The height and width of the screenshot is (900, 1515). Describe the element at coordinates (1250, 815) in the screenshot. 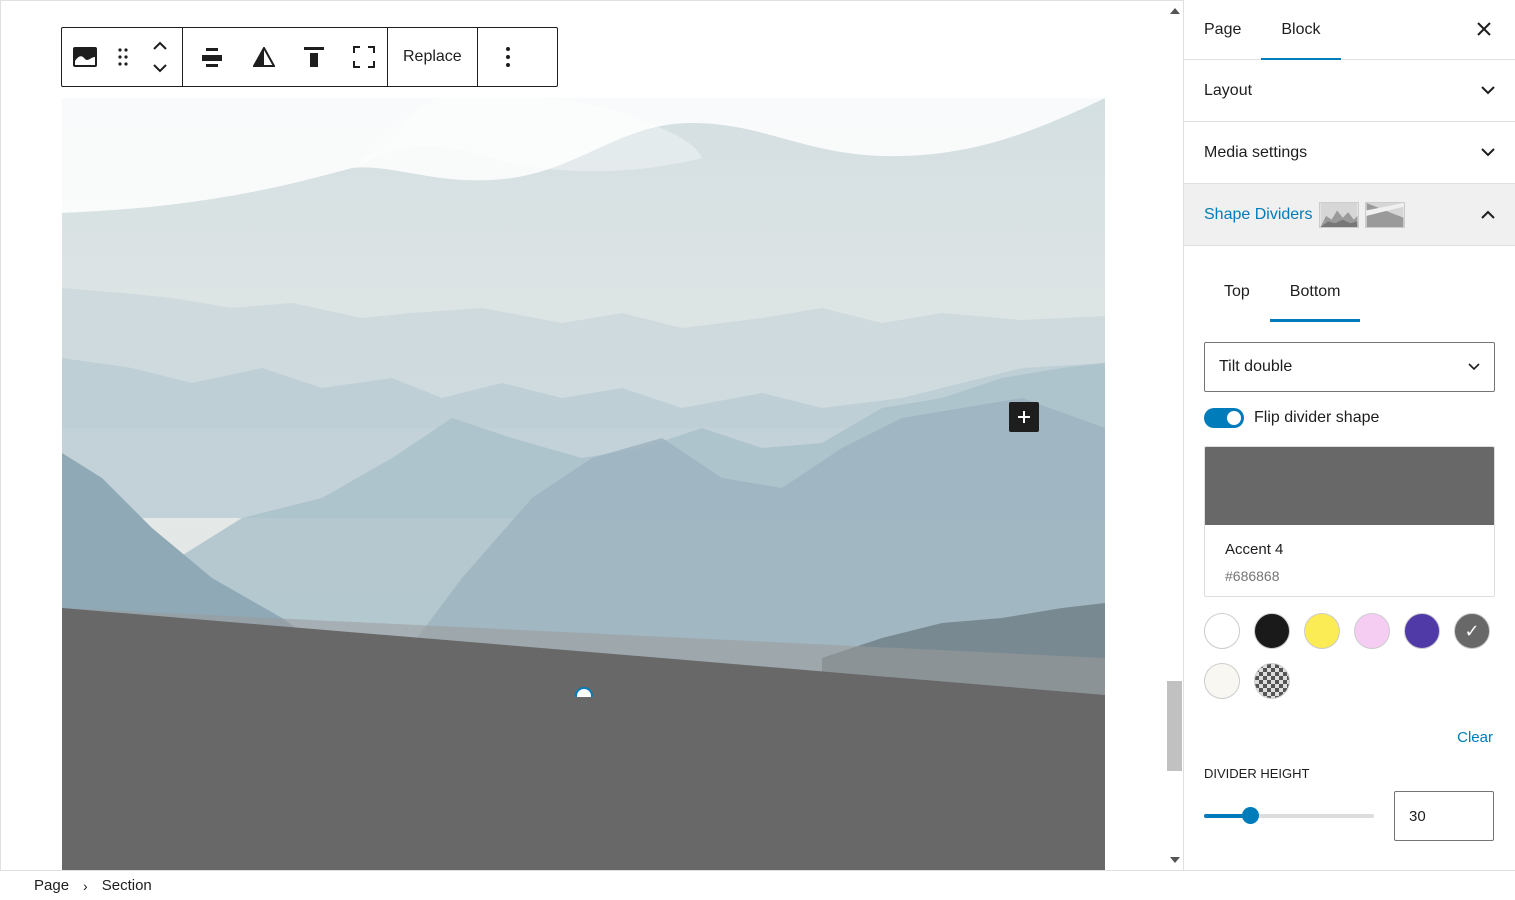

I see `slider-knob` at that location.